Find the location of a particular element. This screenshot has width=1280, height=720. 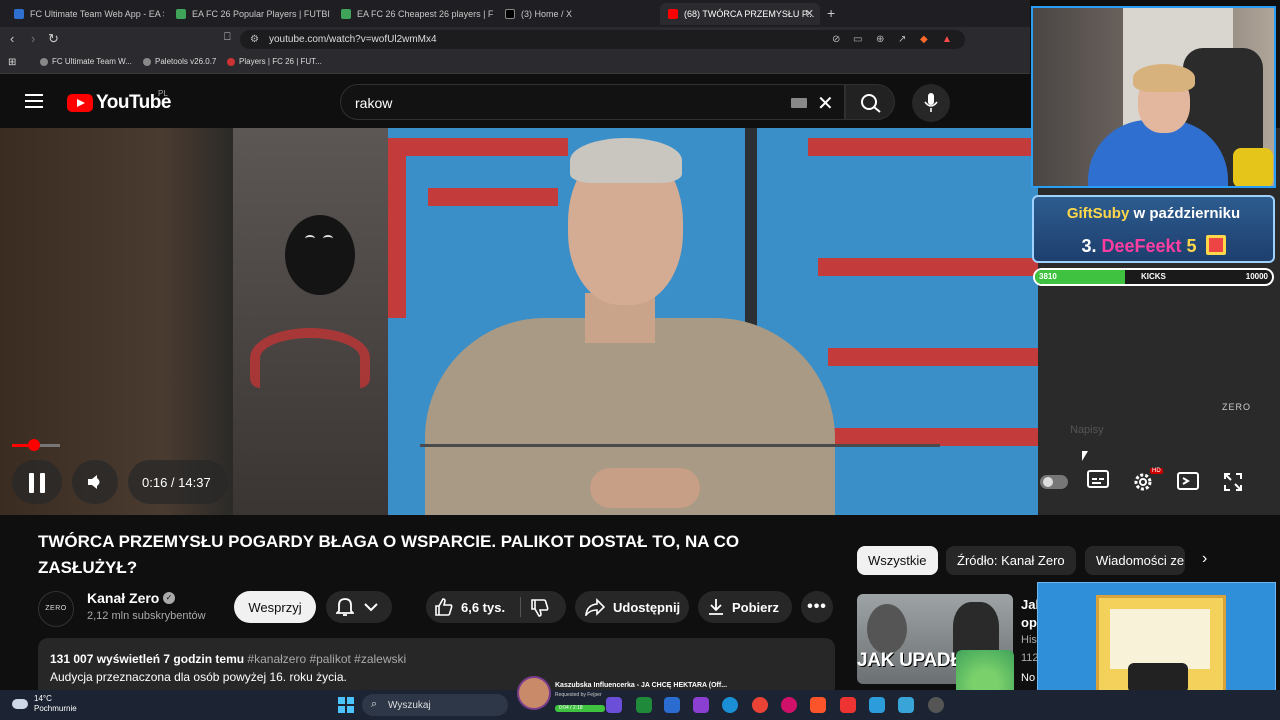

volume-icon is located at coordinates (94, 482).